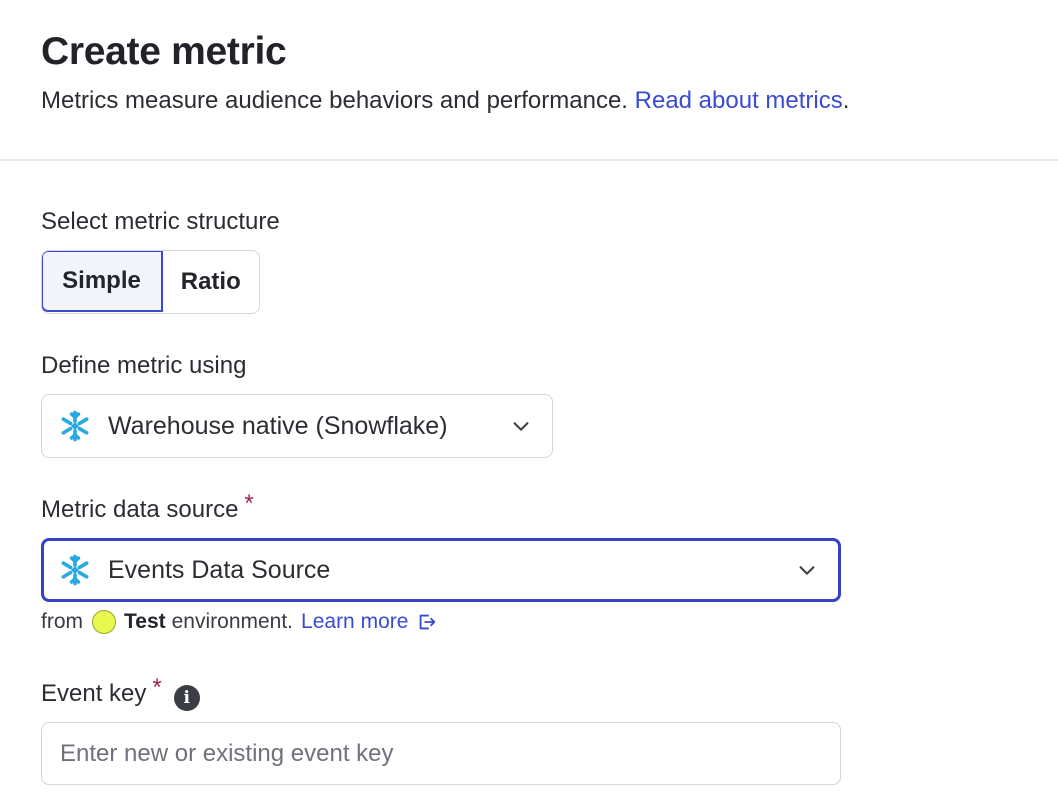  I want to click on page-title: Create metric, so click(164, 51).